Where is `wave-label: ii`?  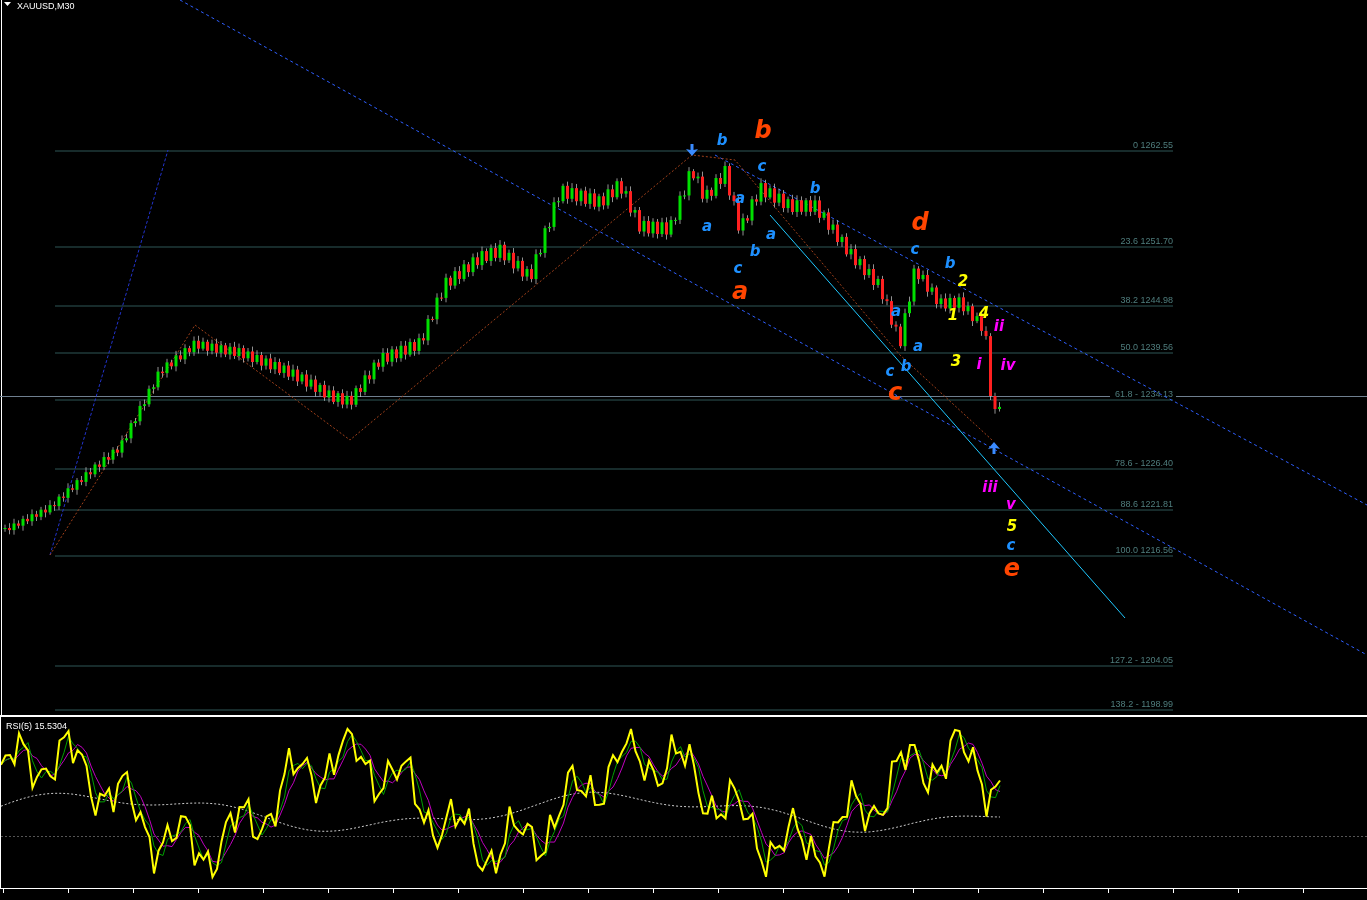 wave-label: ii is located at coordinates (999, 325).